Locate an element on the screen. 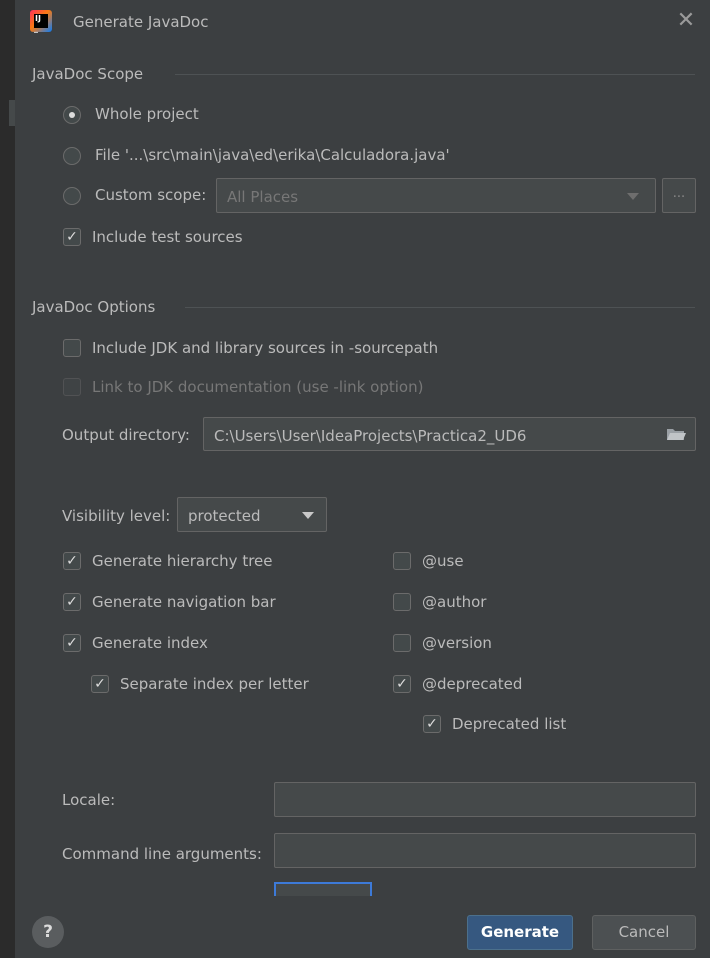 The height and width of the screenshot is (958, 710). hierarchy-tree-label: Generate hierarchy tree is located at coordinates (182, 561).